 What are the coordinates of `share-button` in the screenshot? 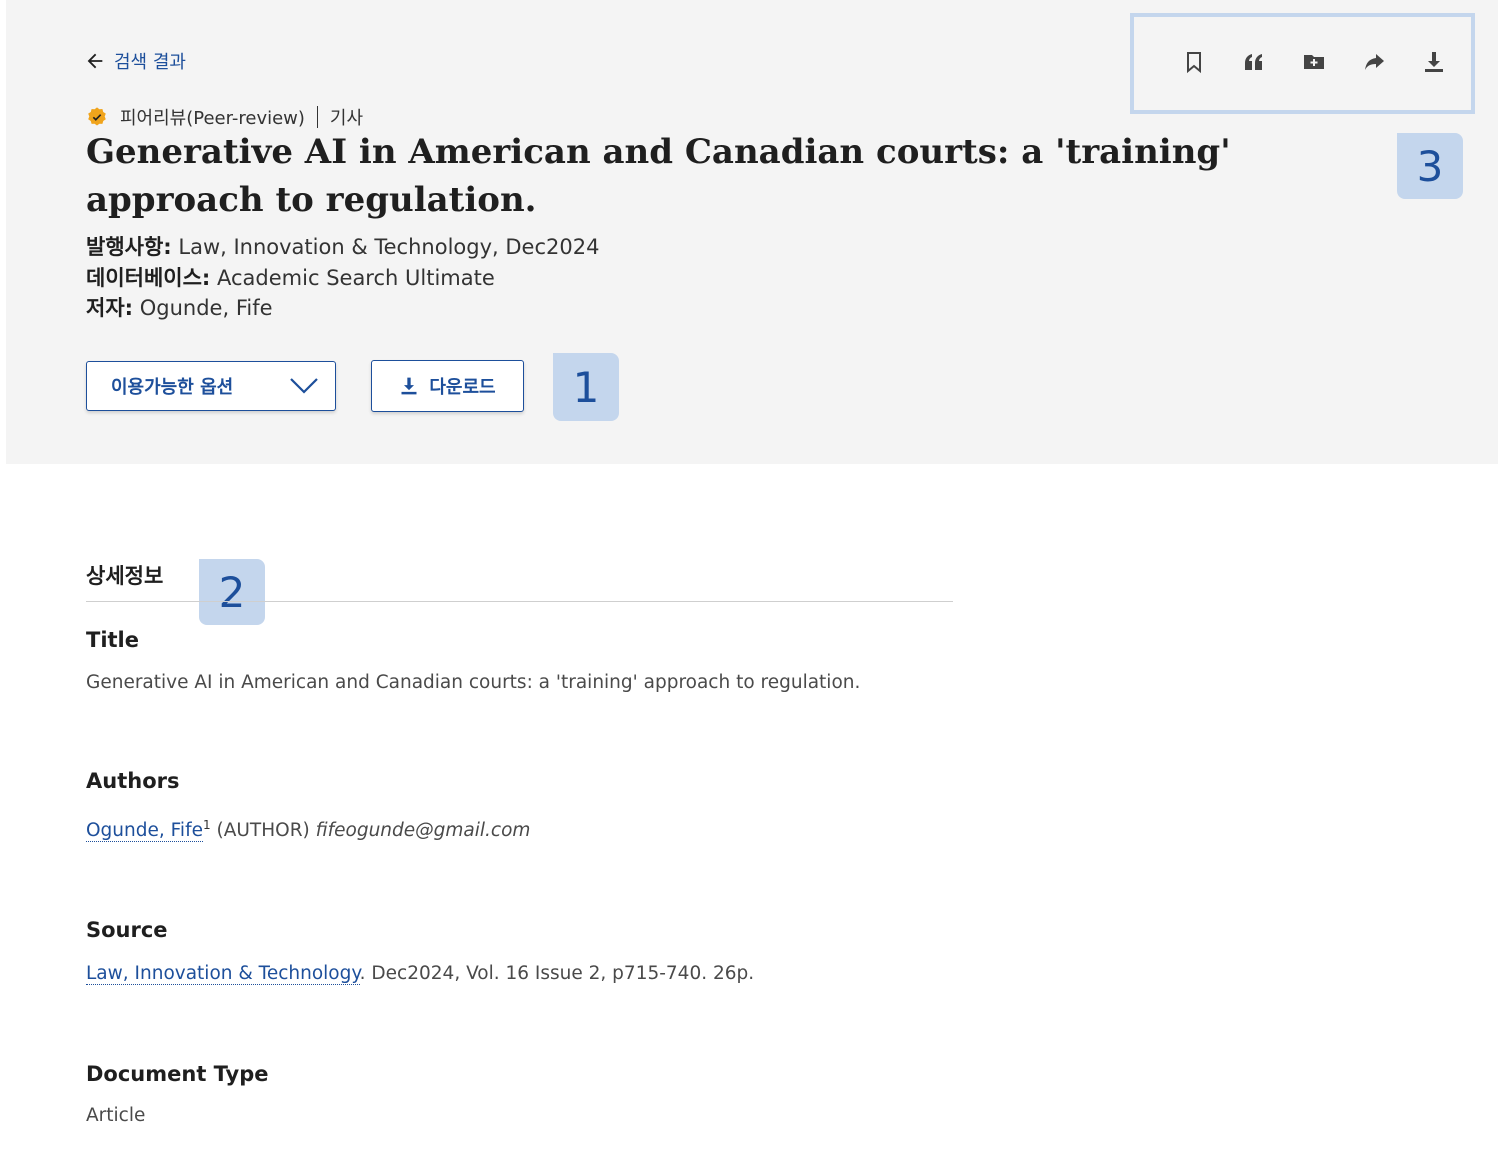 It's located at (1374, 62).